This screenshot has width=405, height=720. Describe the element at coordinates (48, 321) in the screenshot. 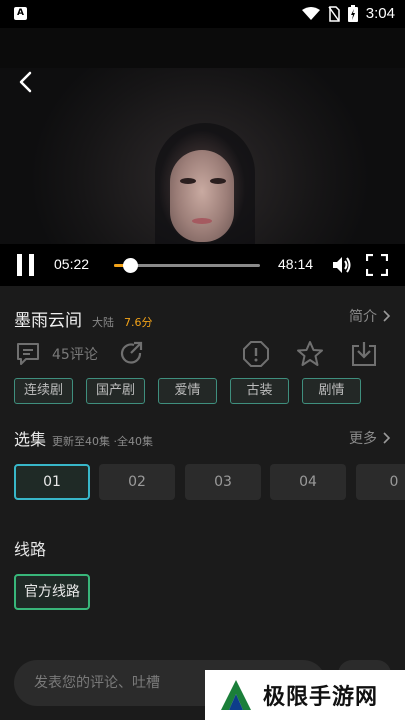

I see `show-title: 墨雨云间` at that location.